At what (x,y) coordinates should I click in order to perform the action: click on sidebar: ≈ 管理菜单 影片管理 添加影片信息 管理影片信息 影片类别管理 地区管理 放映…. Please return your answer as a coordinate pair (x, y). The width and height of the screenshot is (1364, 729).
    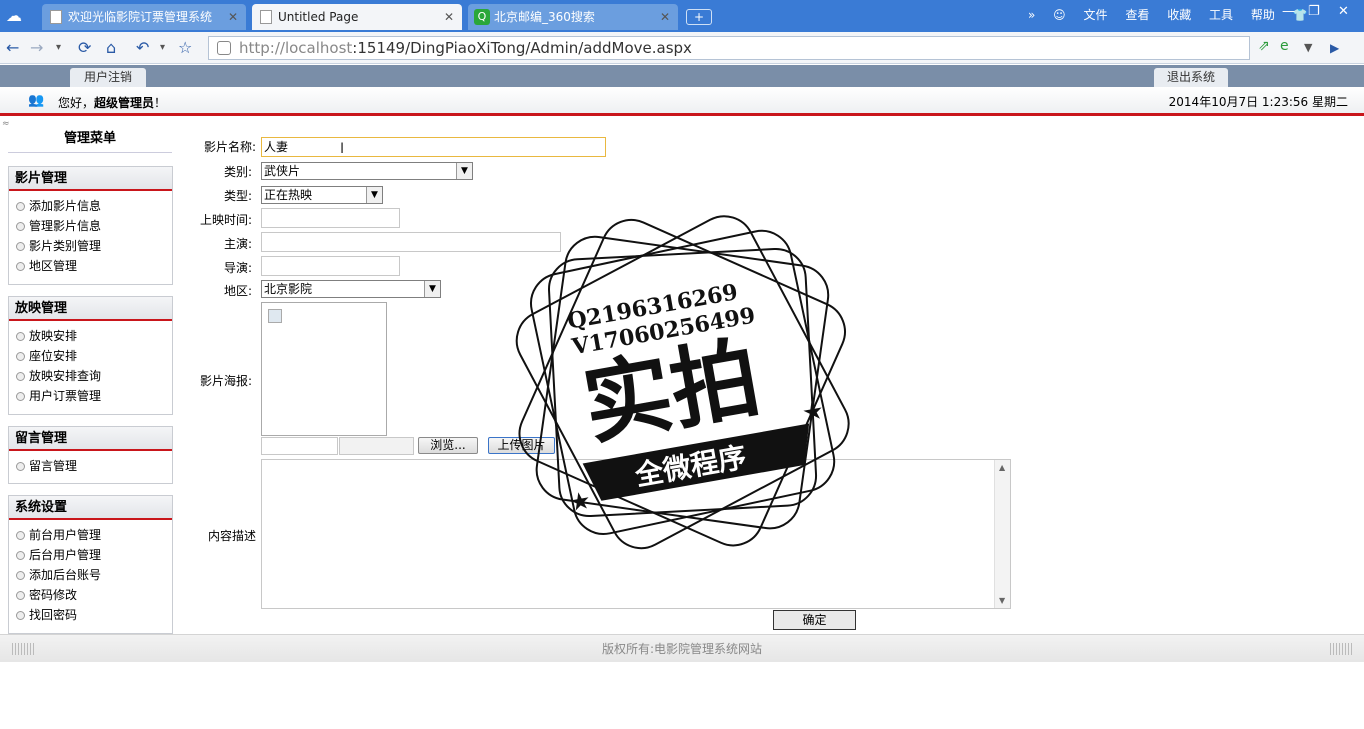
    Looking at the image, I should click on (90, 376).